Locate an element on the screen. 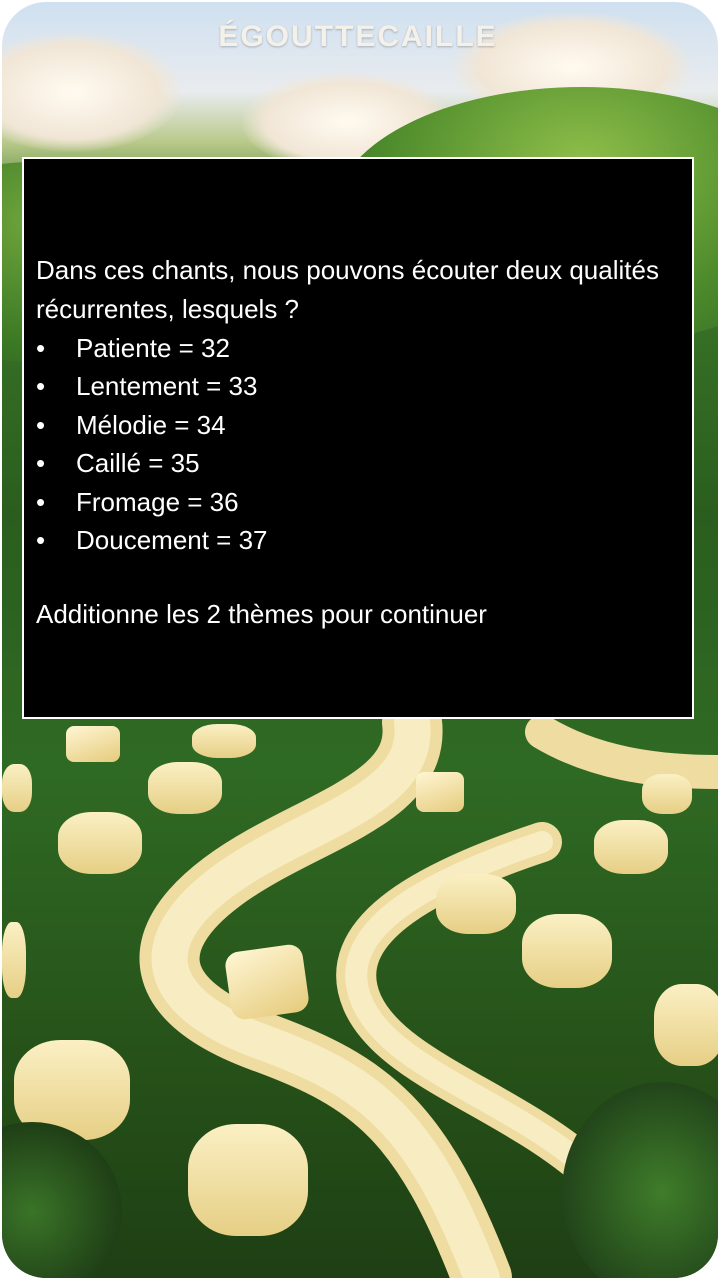 This screenshot has height=1280, width=720. answer-option: • Lentement = 33 is located at coordinates (152, 386).